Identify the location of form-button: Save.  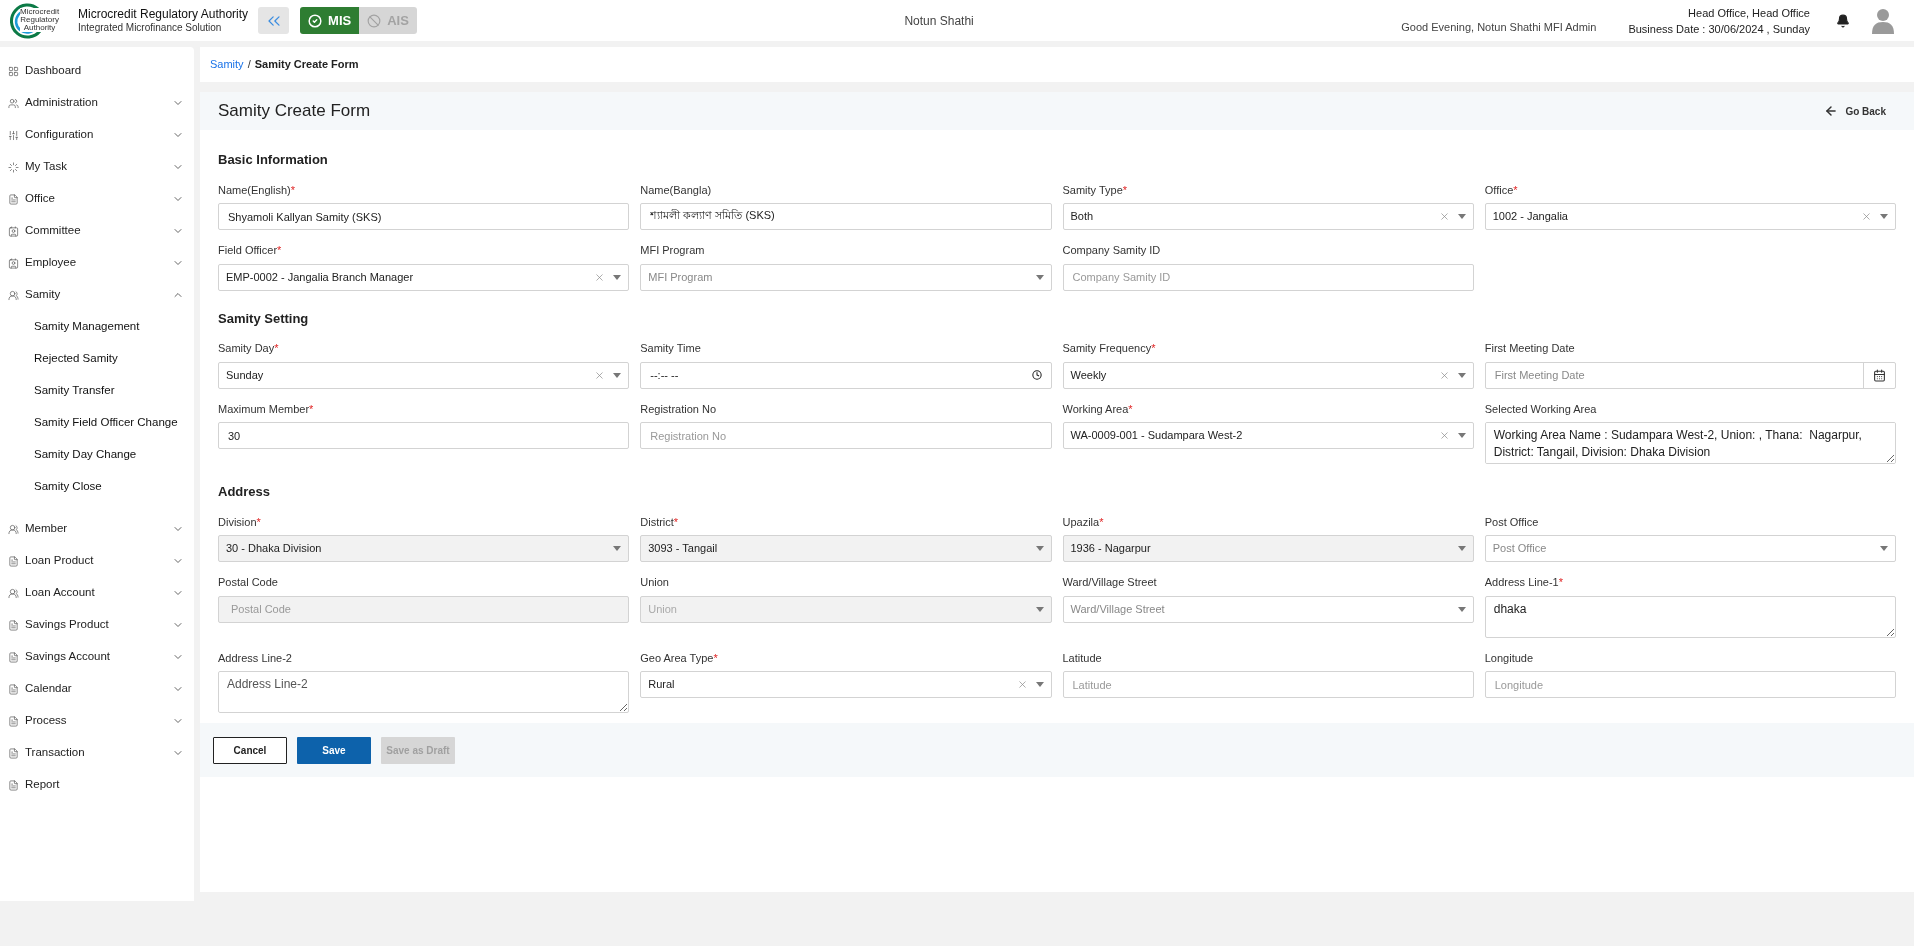
(334, 750).